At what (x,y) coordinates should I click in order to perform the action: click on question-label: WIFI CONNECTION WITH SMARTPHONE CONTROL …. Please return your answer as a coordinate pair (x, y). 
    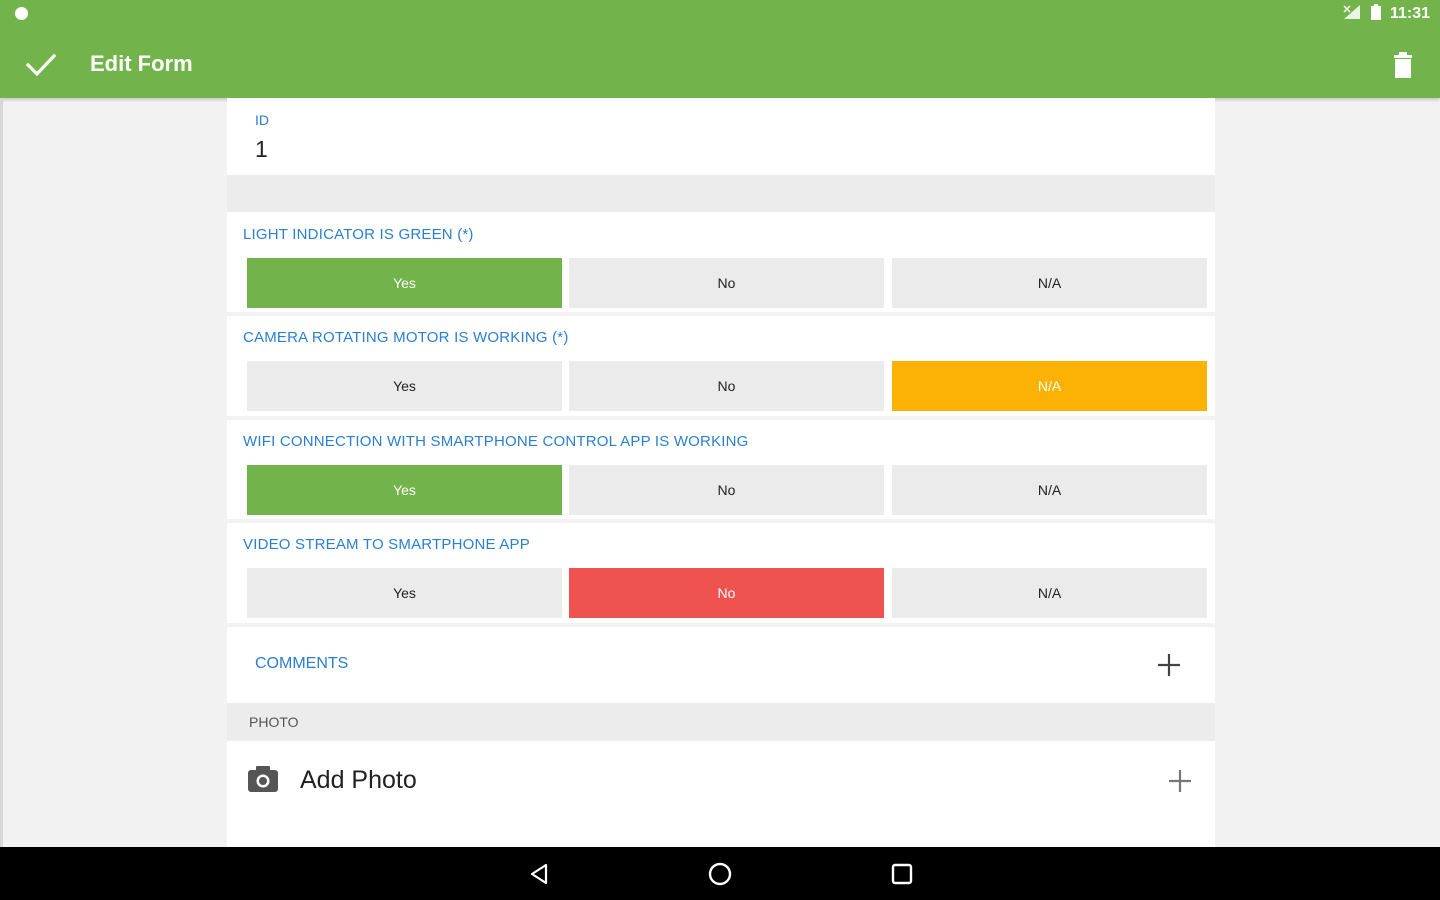
    Looking at the image, I should click on (496, 441).